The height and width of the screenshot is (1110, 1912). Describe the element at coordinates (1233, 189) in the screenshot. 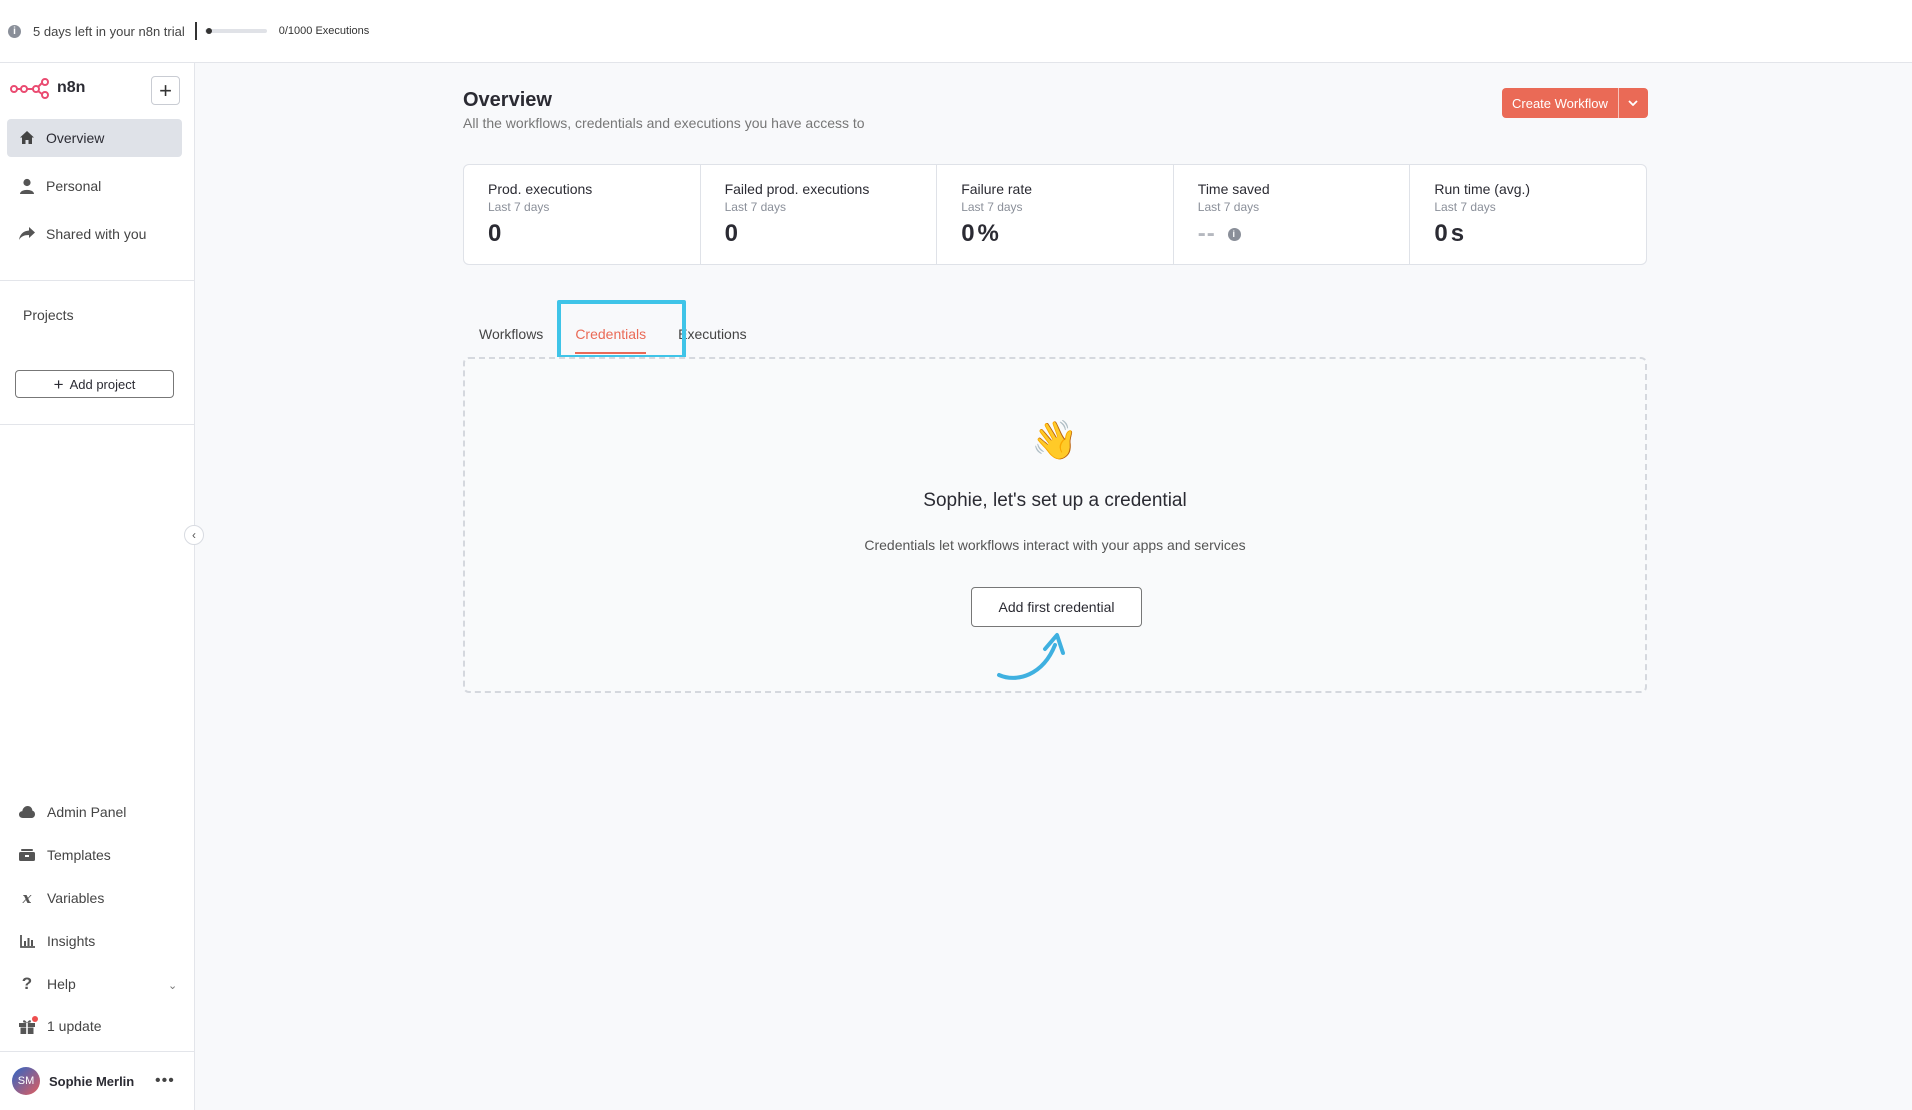

I see `stat-title: Time saved` at that location.